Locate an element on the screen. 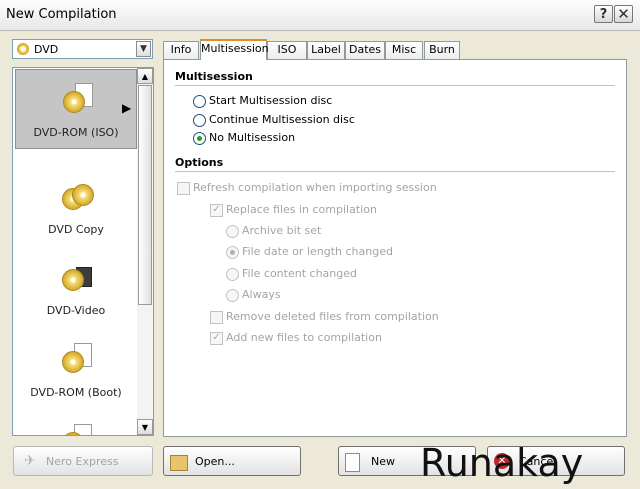 The width and height of the screenshot is (640, 489). new-document-icon is located at coordinates (352, 462).